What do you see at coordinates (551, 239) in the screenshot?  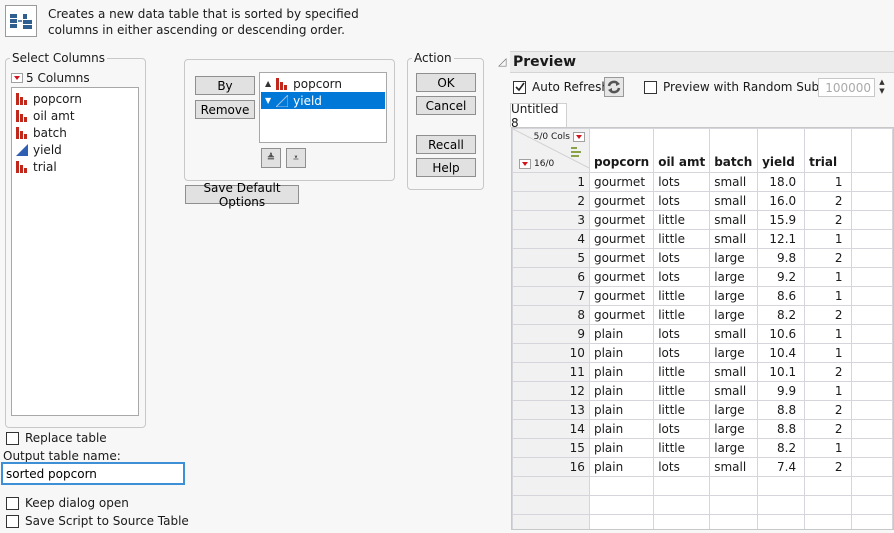 I see `row-number: 4` at bounding box center [551, 239].